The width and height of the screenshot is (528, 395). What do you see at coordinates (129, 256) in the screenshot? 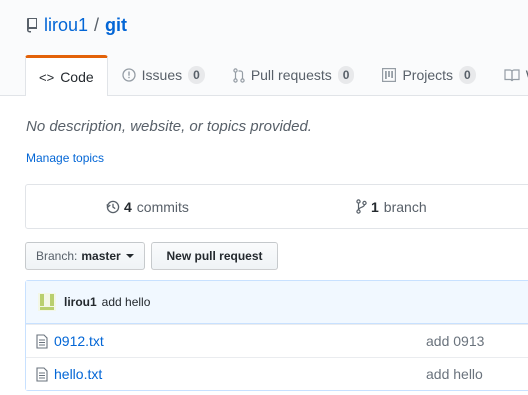
I see `caret-down-icon` at bounding box center [129, 256].